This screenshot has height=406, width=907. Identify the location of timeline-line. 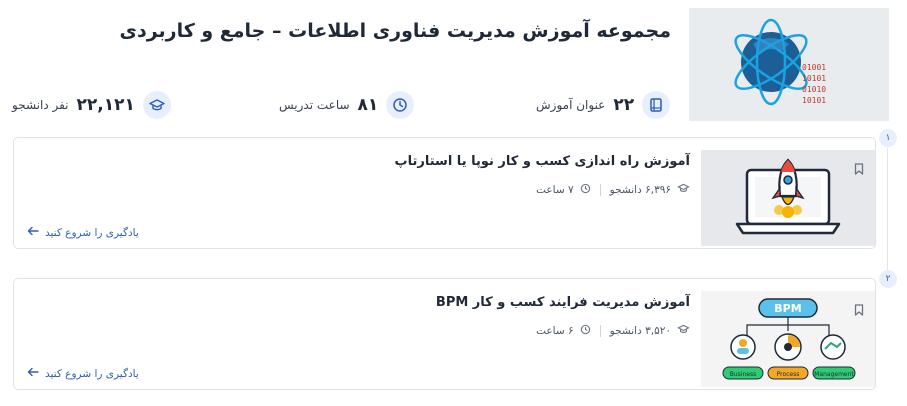
(887, 209).